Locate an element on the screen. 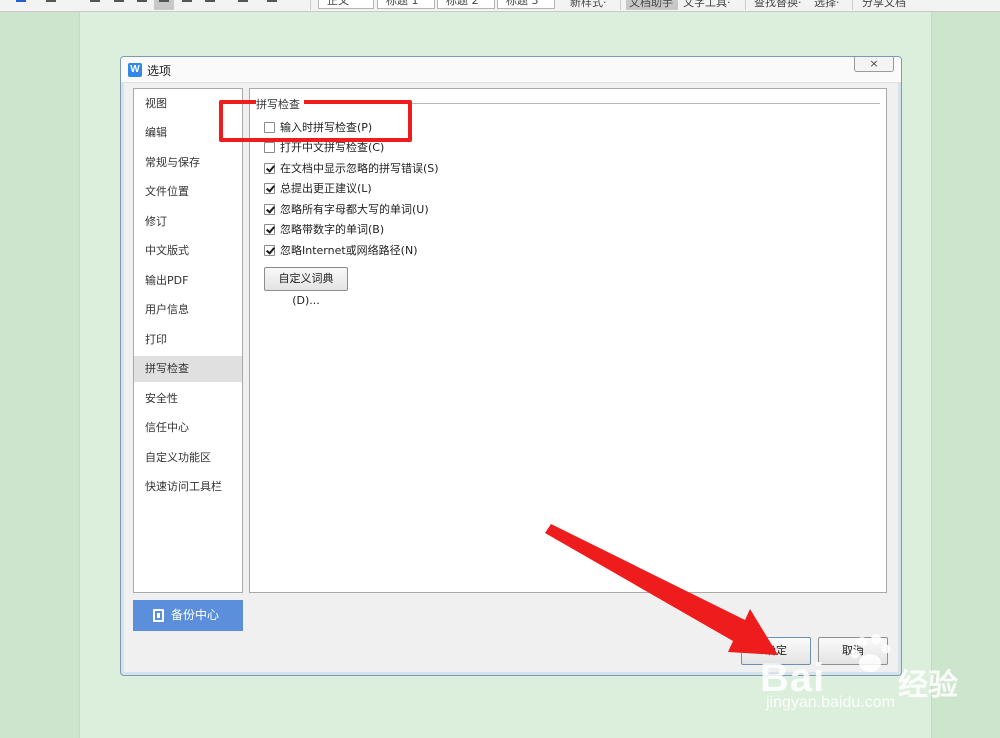  option-label: 忽略所有字母都大写的单词(U) is located at coordinates (354, 209).